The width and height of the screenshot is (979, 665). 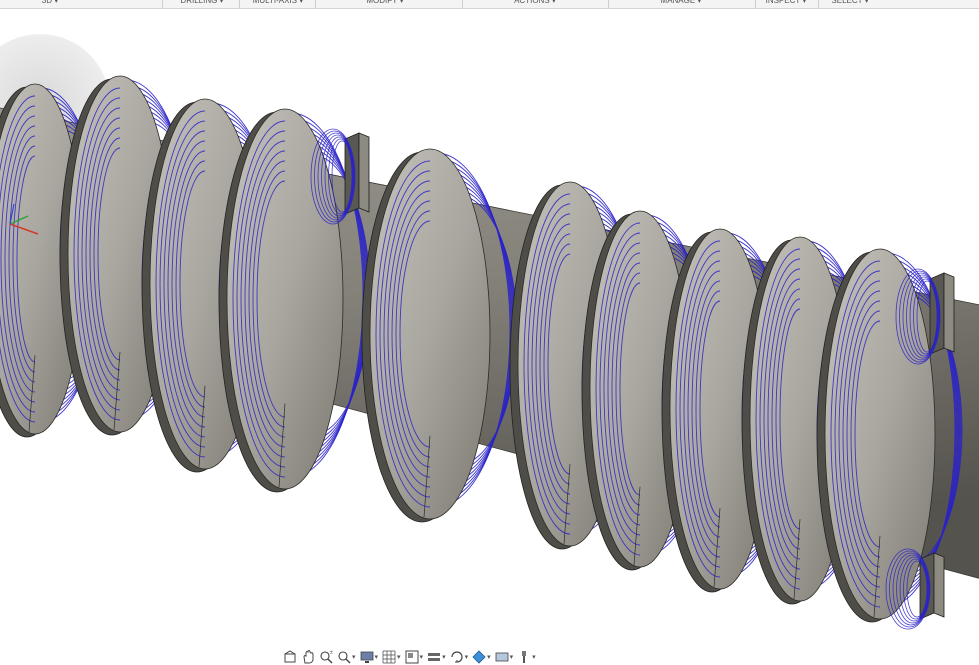 What do you see at coordinates (880, 434) in the screenshot?
I see `flank-face` at bounding box center [880, 434].